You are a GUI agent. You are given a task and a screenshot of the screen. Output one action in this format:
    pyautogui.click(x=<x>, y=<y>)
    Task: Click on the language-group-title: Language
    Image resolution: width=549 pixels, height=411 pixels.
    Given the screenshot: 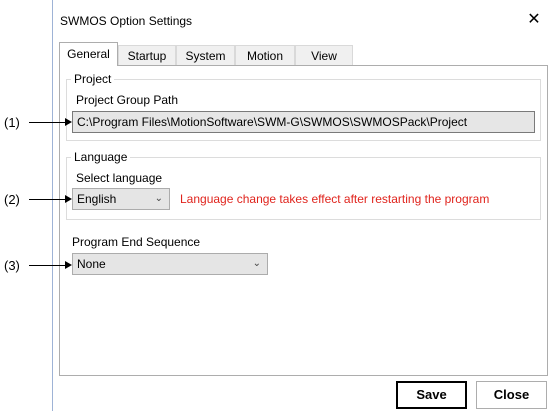 What is the action you would take?
    pyautogui.click(x=101, y=157)
    